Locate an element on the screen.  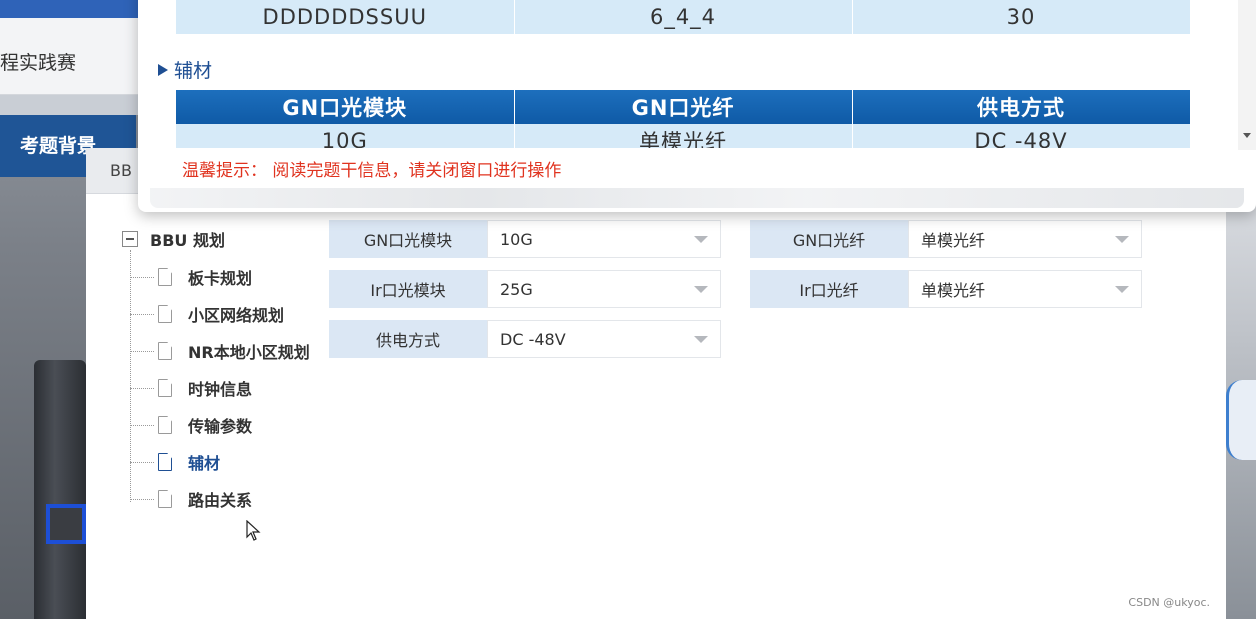
table-cell: 6_4_4 is located at coordinates (683, 17).